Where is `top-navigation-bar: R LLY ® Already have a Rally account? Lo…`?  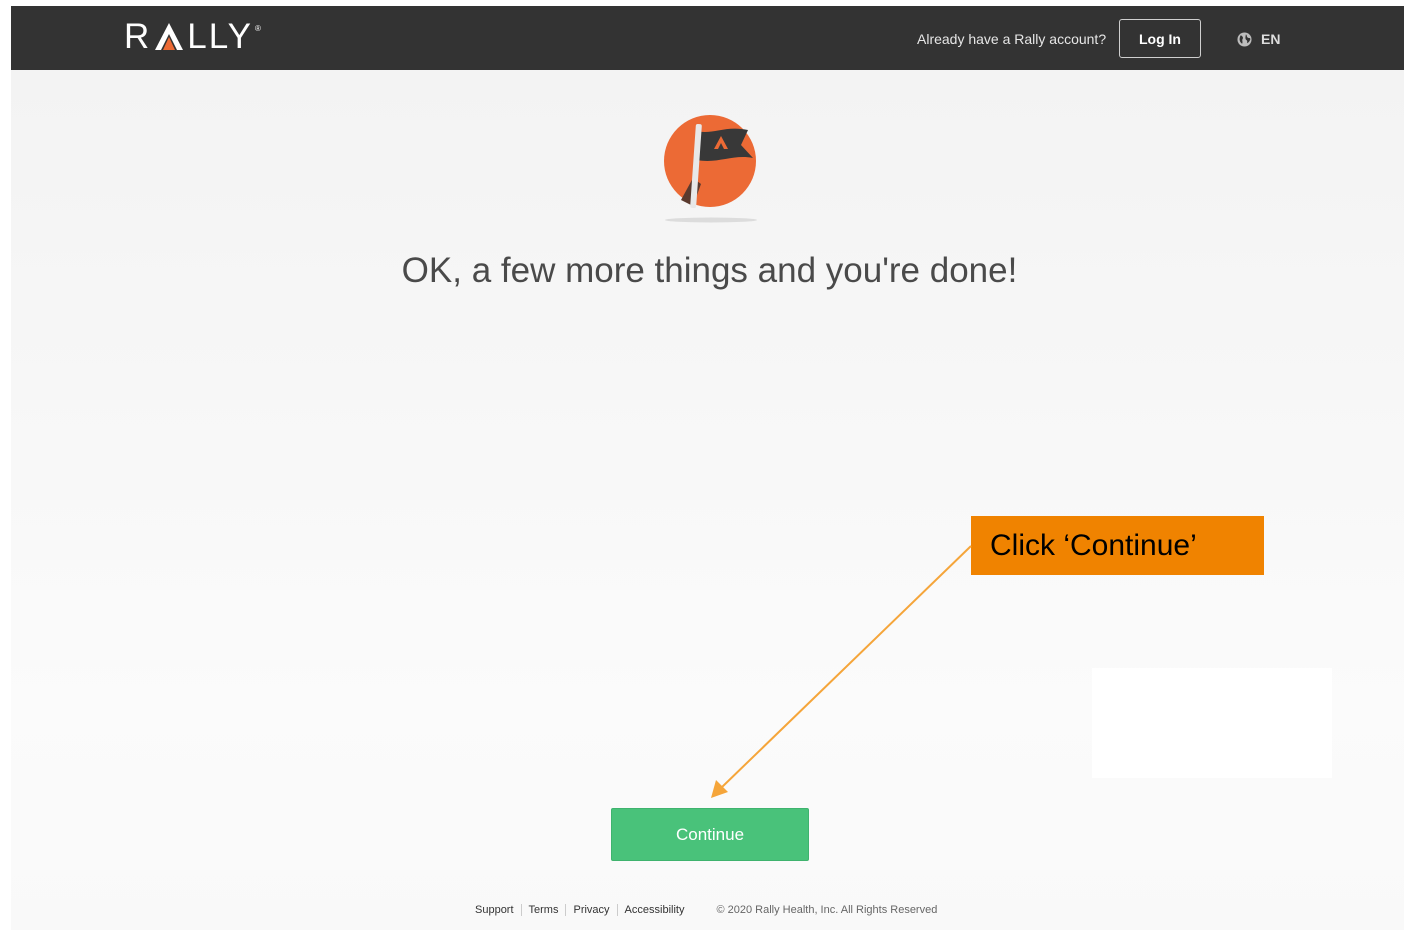 top-navigation-bar: R LLY ® Already have a Rally account? Lo… is located at coordinates (707, 38).